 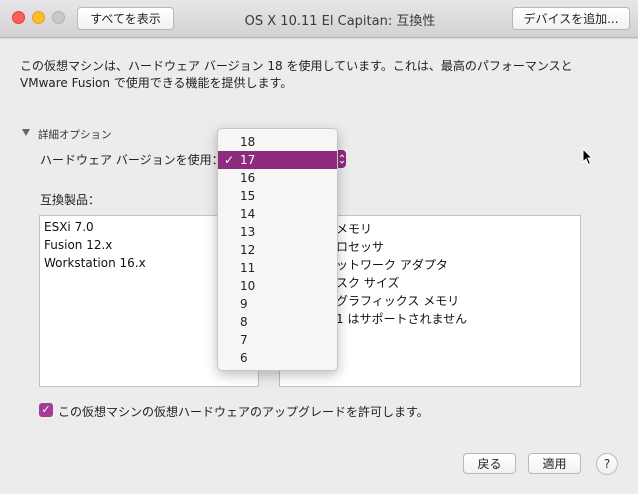 What do you see at coordinates (58, 17) in the screenshot?
I see `zoom-window-button` at bounding box center [58, 17].